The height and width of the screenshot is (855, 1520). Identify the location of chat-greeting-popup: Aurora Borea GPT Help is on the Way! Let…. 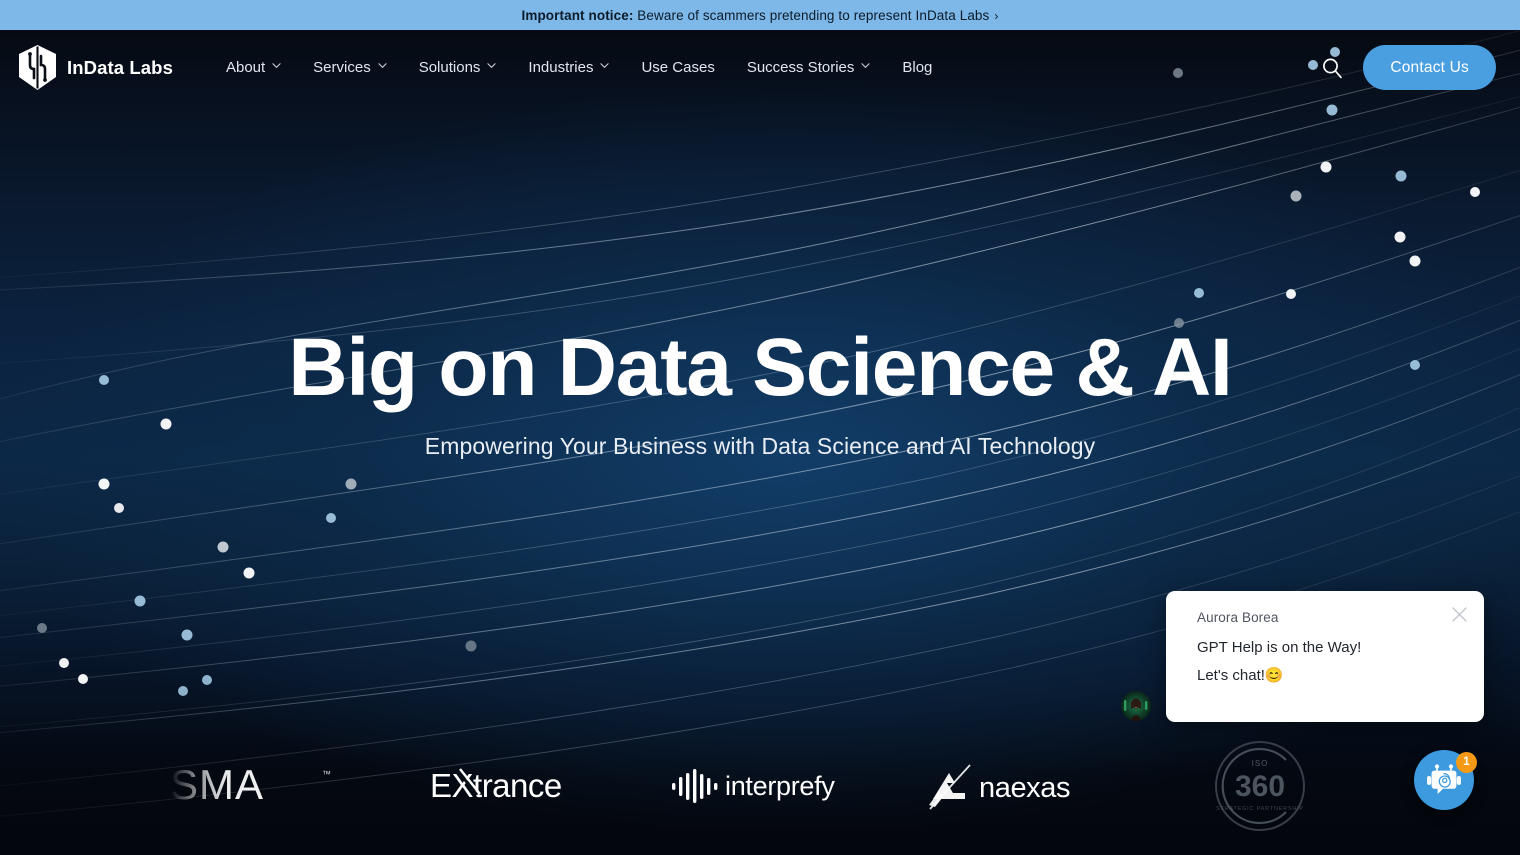
(1325, 656).